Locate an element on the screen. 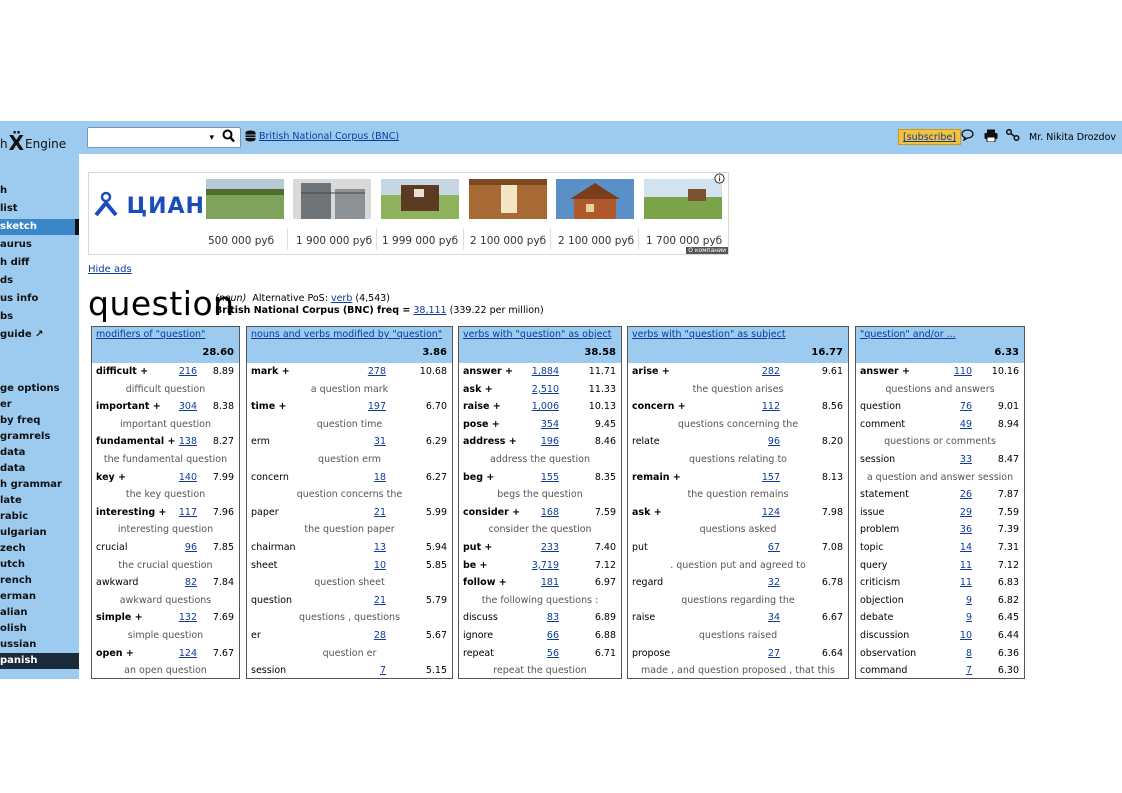  sidebar-item-arabic: rabic is located at coordinates (39, 517).